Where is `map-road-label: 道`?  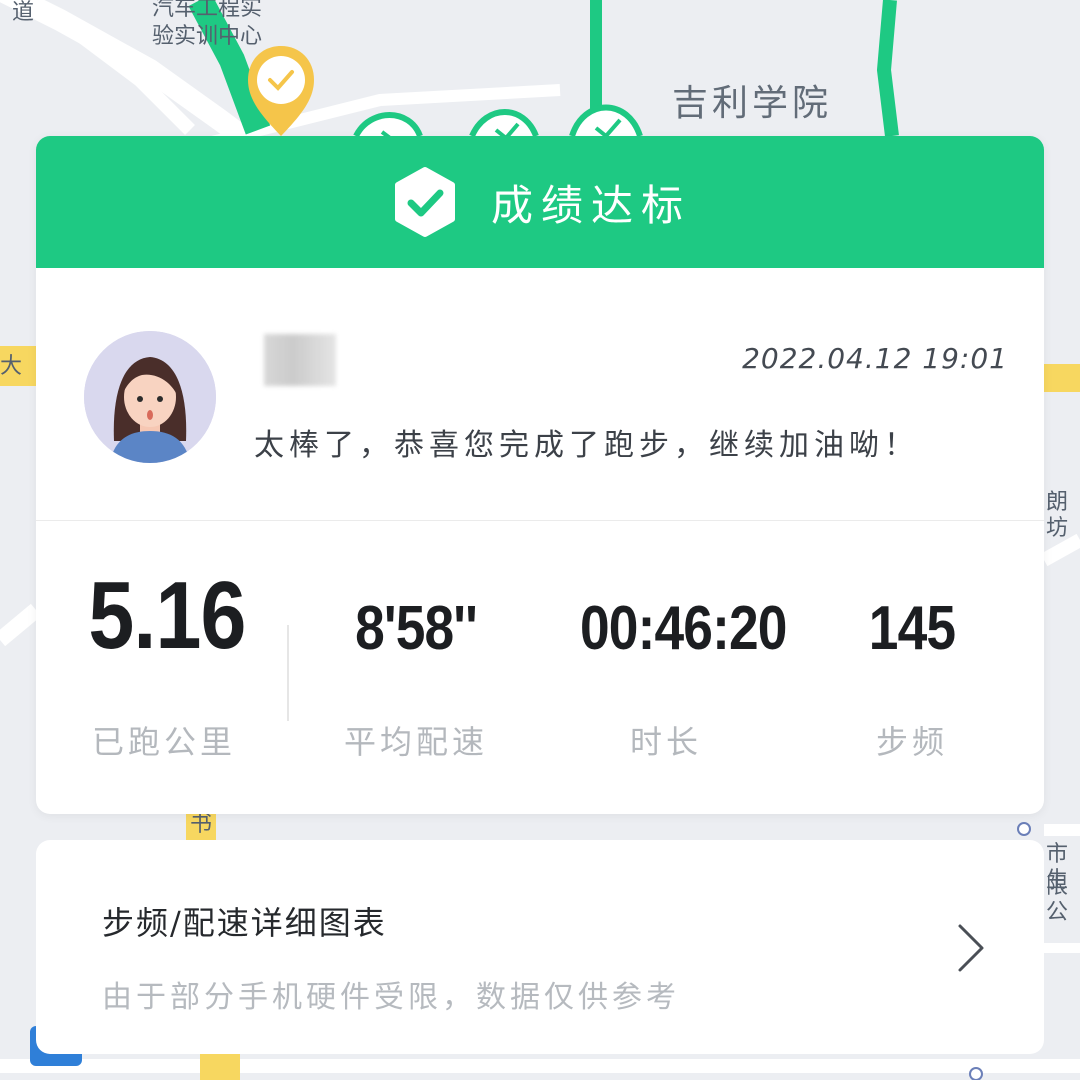 map-road-label: 道 is located at coordinates (23, 12).